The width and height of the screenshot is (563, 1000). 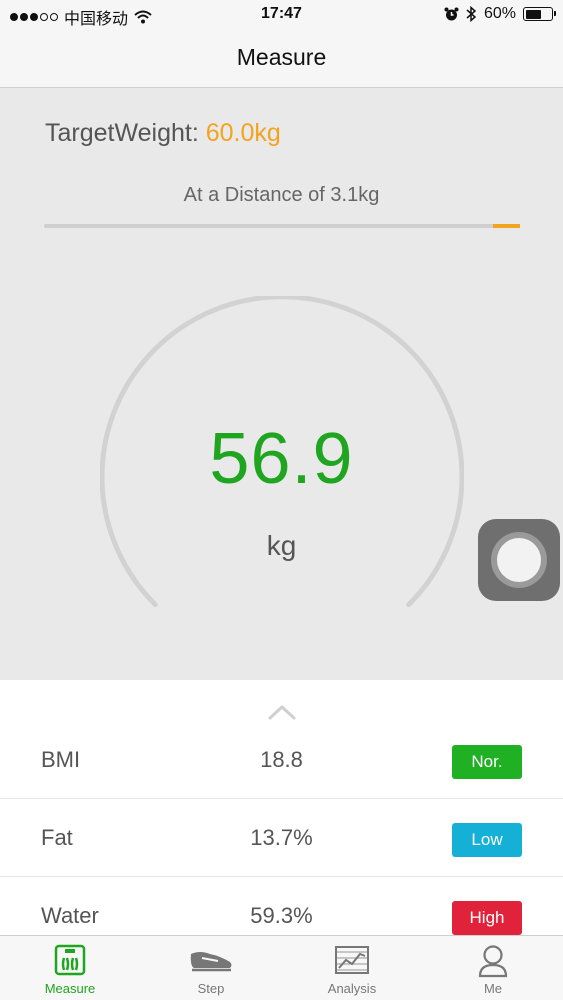 I want to click on tab-step: Step, so click(x=211, y=968).